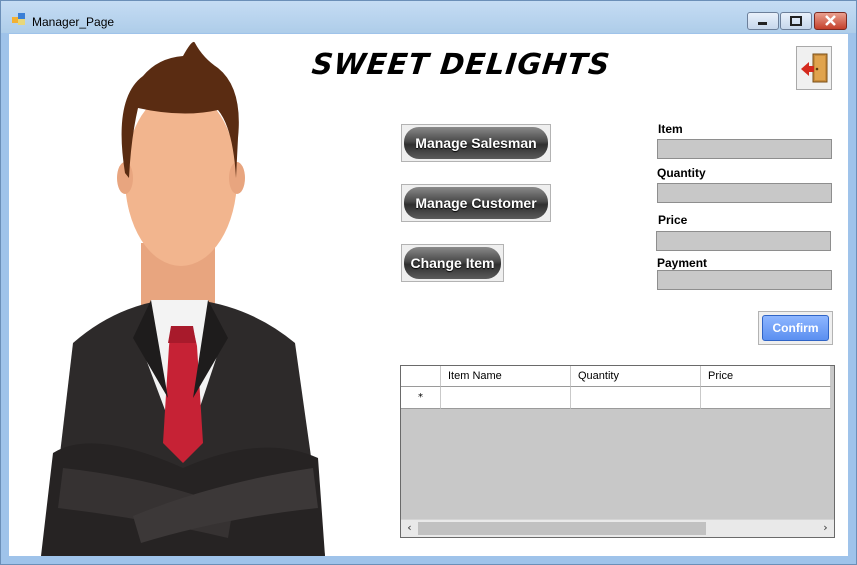 This screenshot has height=565, width=857. I want to click on price-field, so click(743, 241).